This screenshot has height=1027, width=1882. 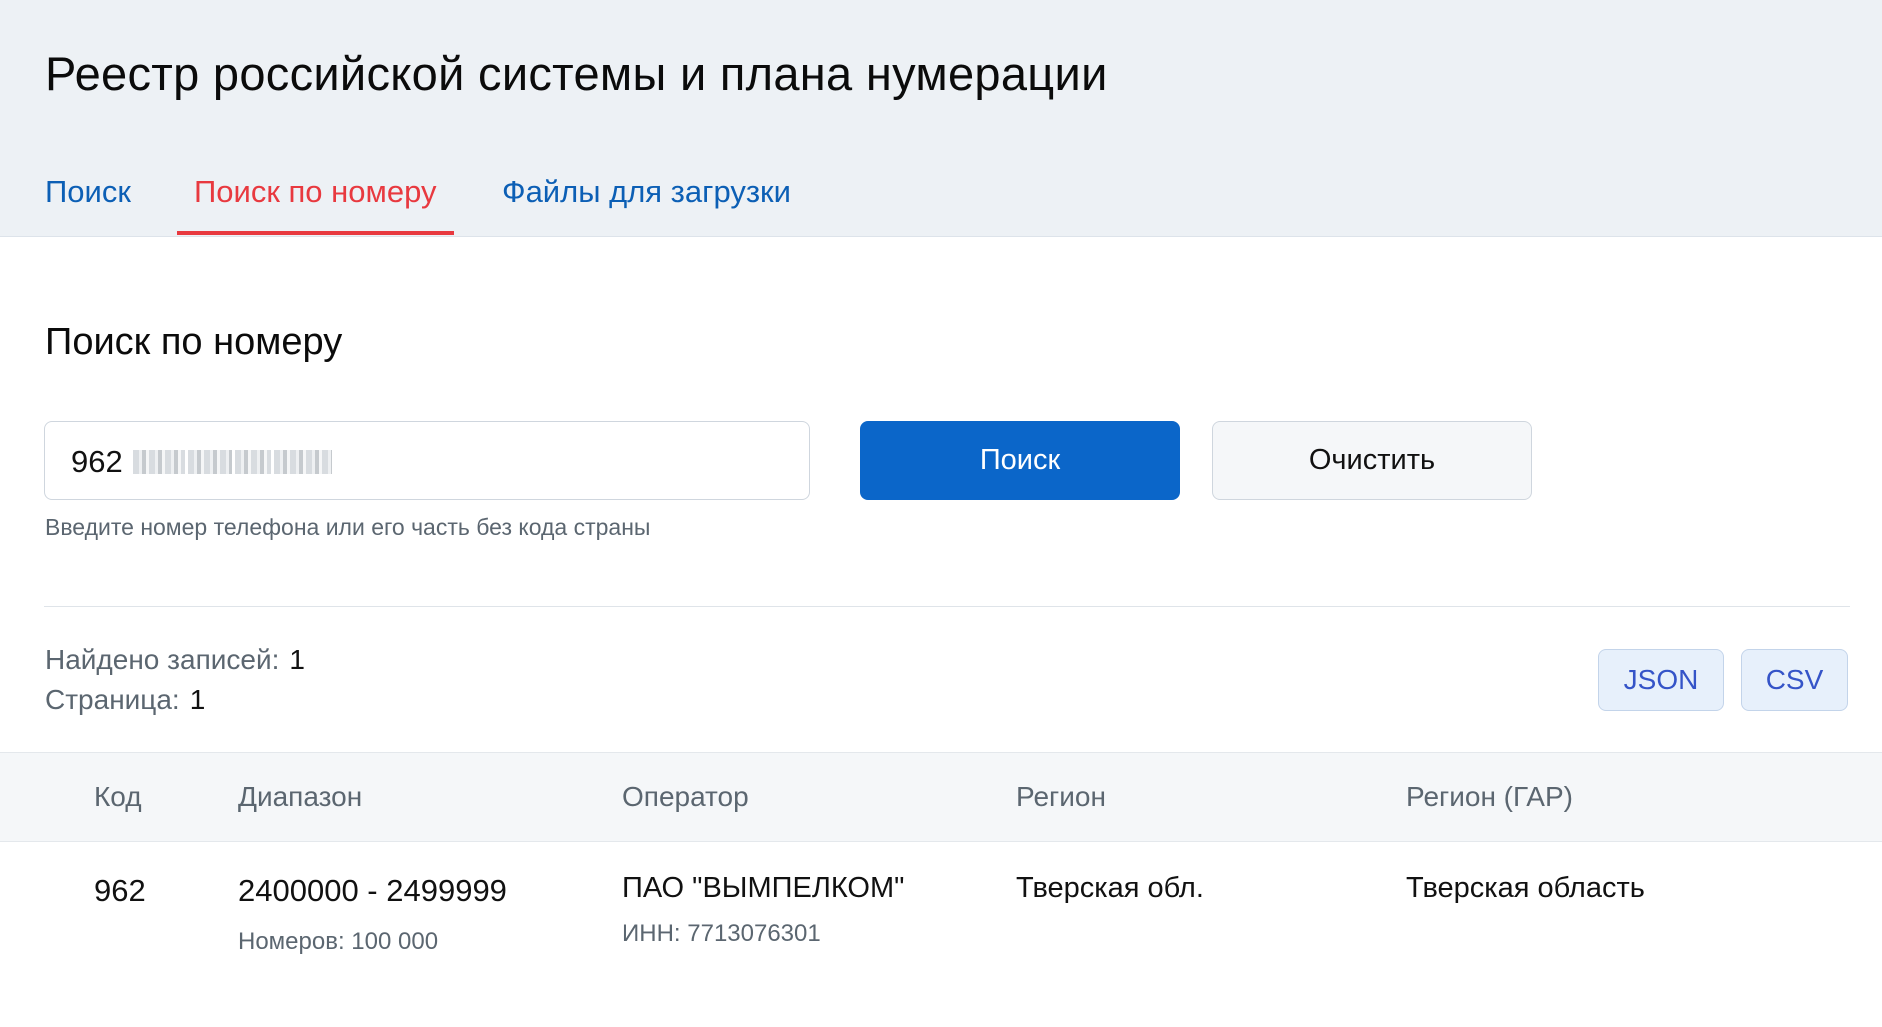 What do you see at coordinates (947, 606) in the screenshot?
I see `divider` at bounding box center [947, 606].